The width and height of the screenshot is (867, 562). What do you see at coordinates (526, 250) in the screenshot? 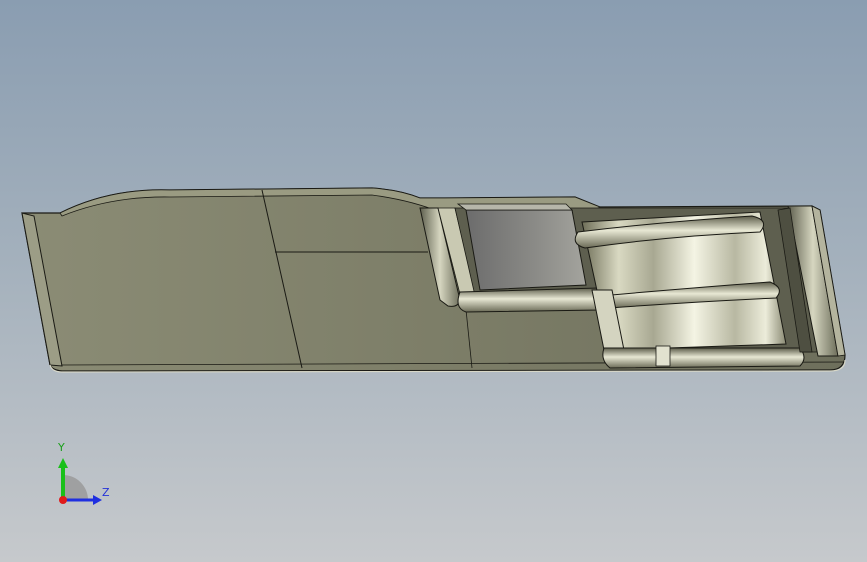
I see `slider-block` at bounding box center [526, 250].